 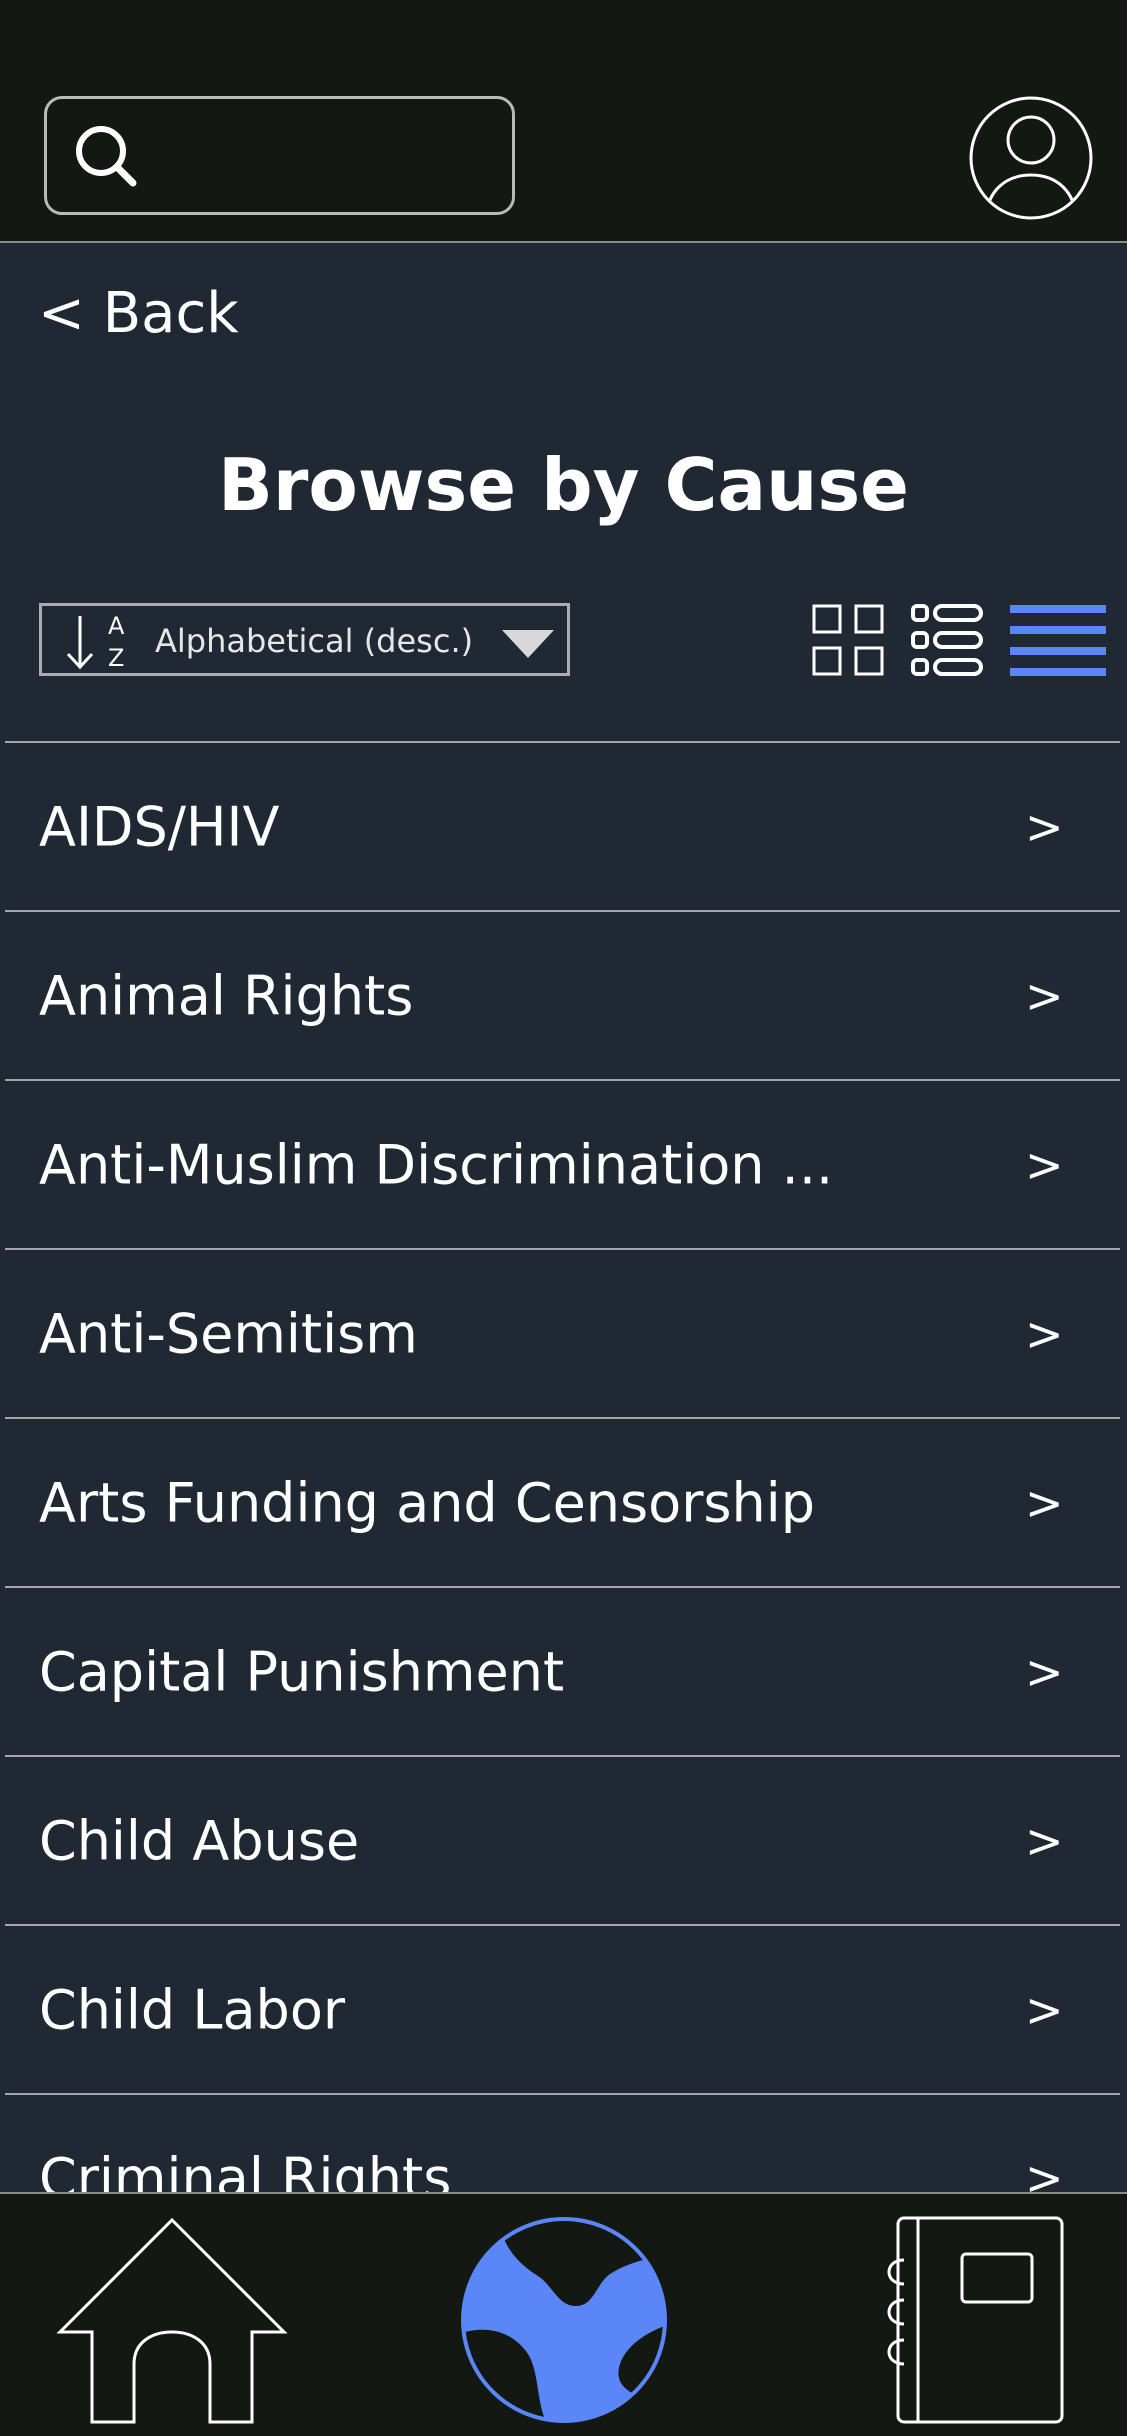 What do you see at coordinates (564, 2320) in the screenshot?
I see `globe-icon` at bounding box center [564, 2320].